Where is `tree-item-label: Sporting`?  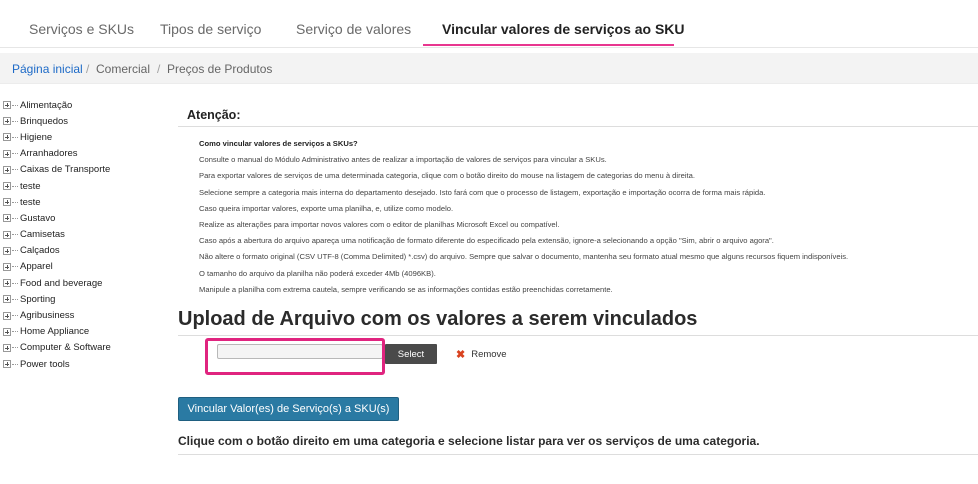
tree-item-label: Sporting is located at coordinates (38, 299).